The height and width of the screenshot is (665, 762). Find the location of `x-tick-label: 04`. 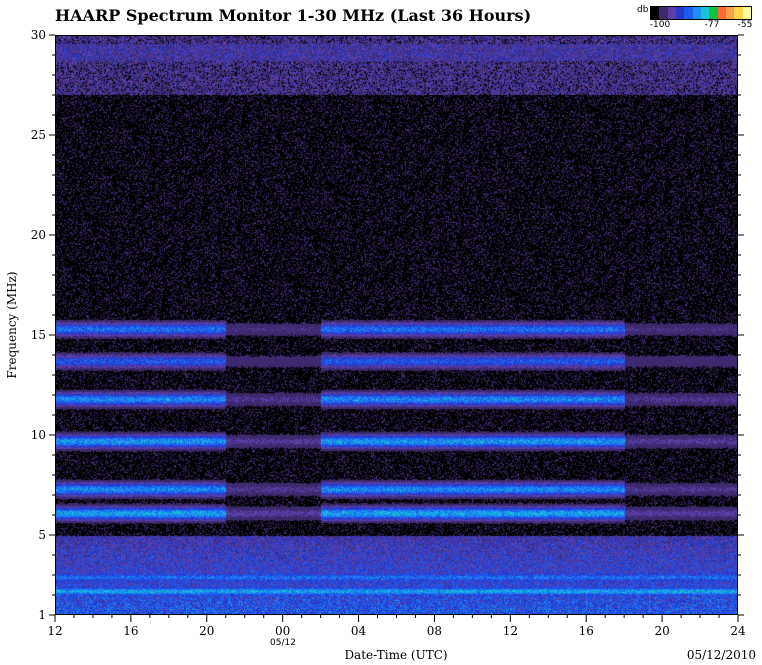

x-tick-label: 04 is located at coordinates (359, 631).